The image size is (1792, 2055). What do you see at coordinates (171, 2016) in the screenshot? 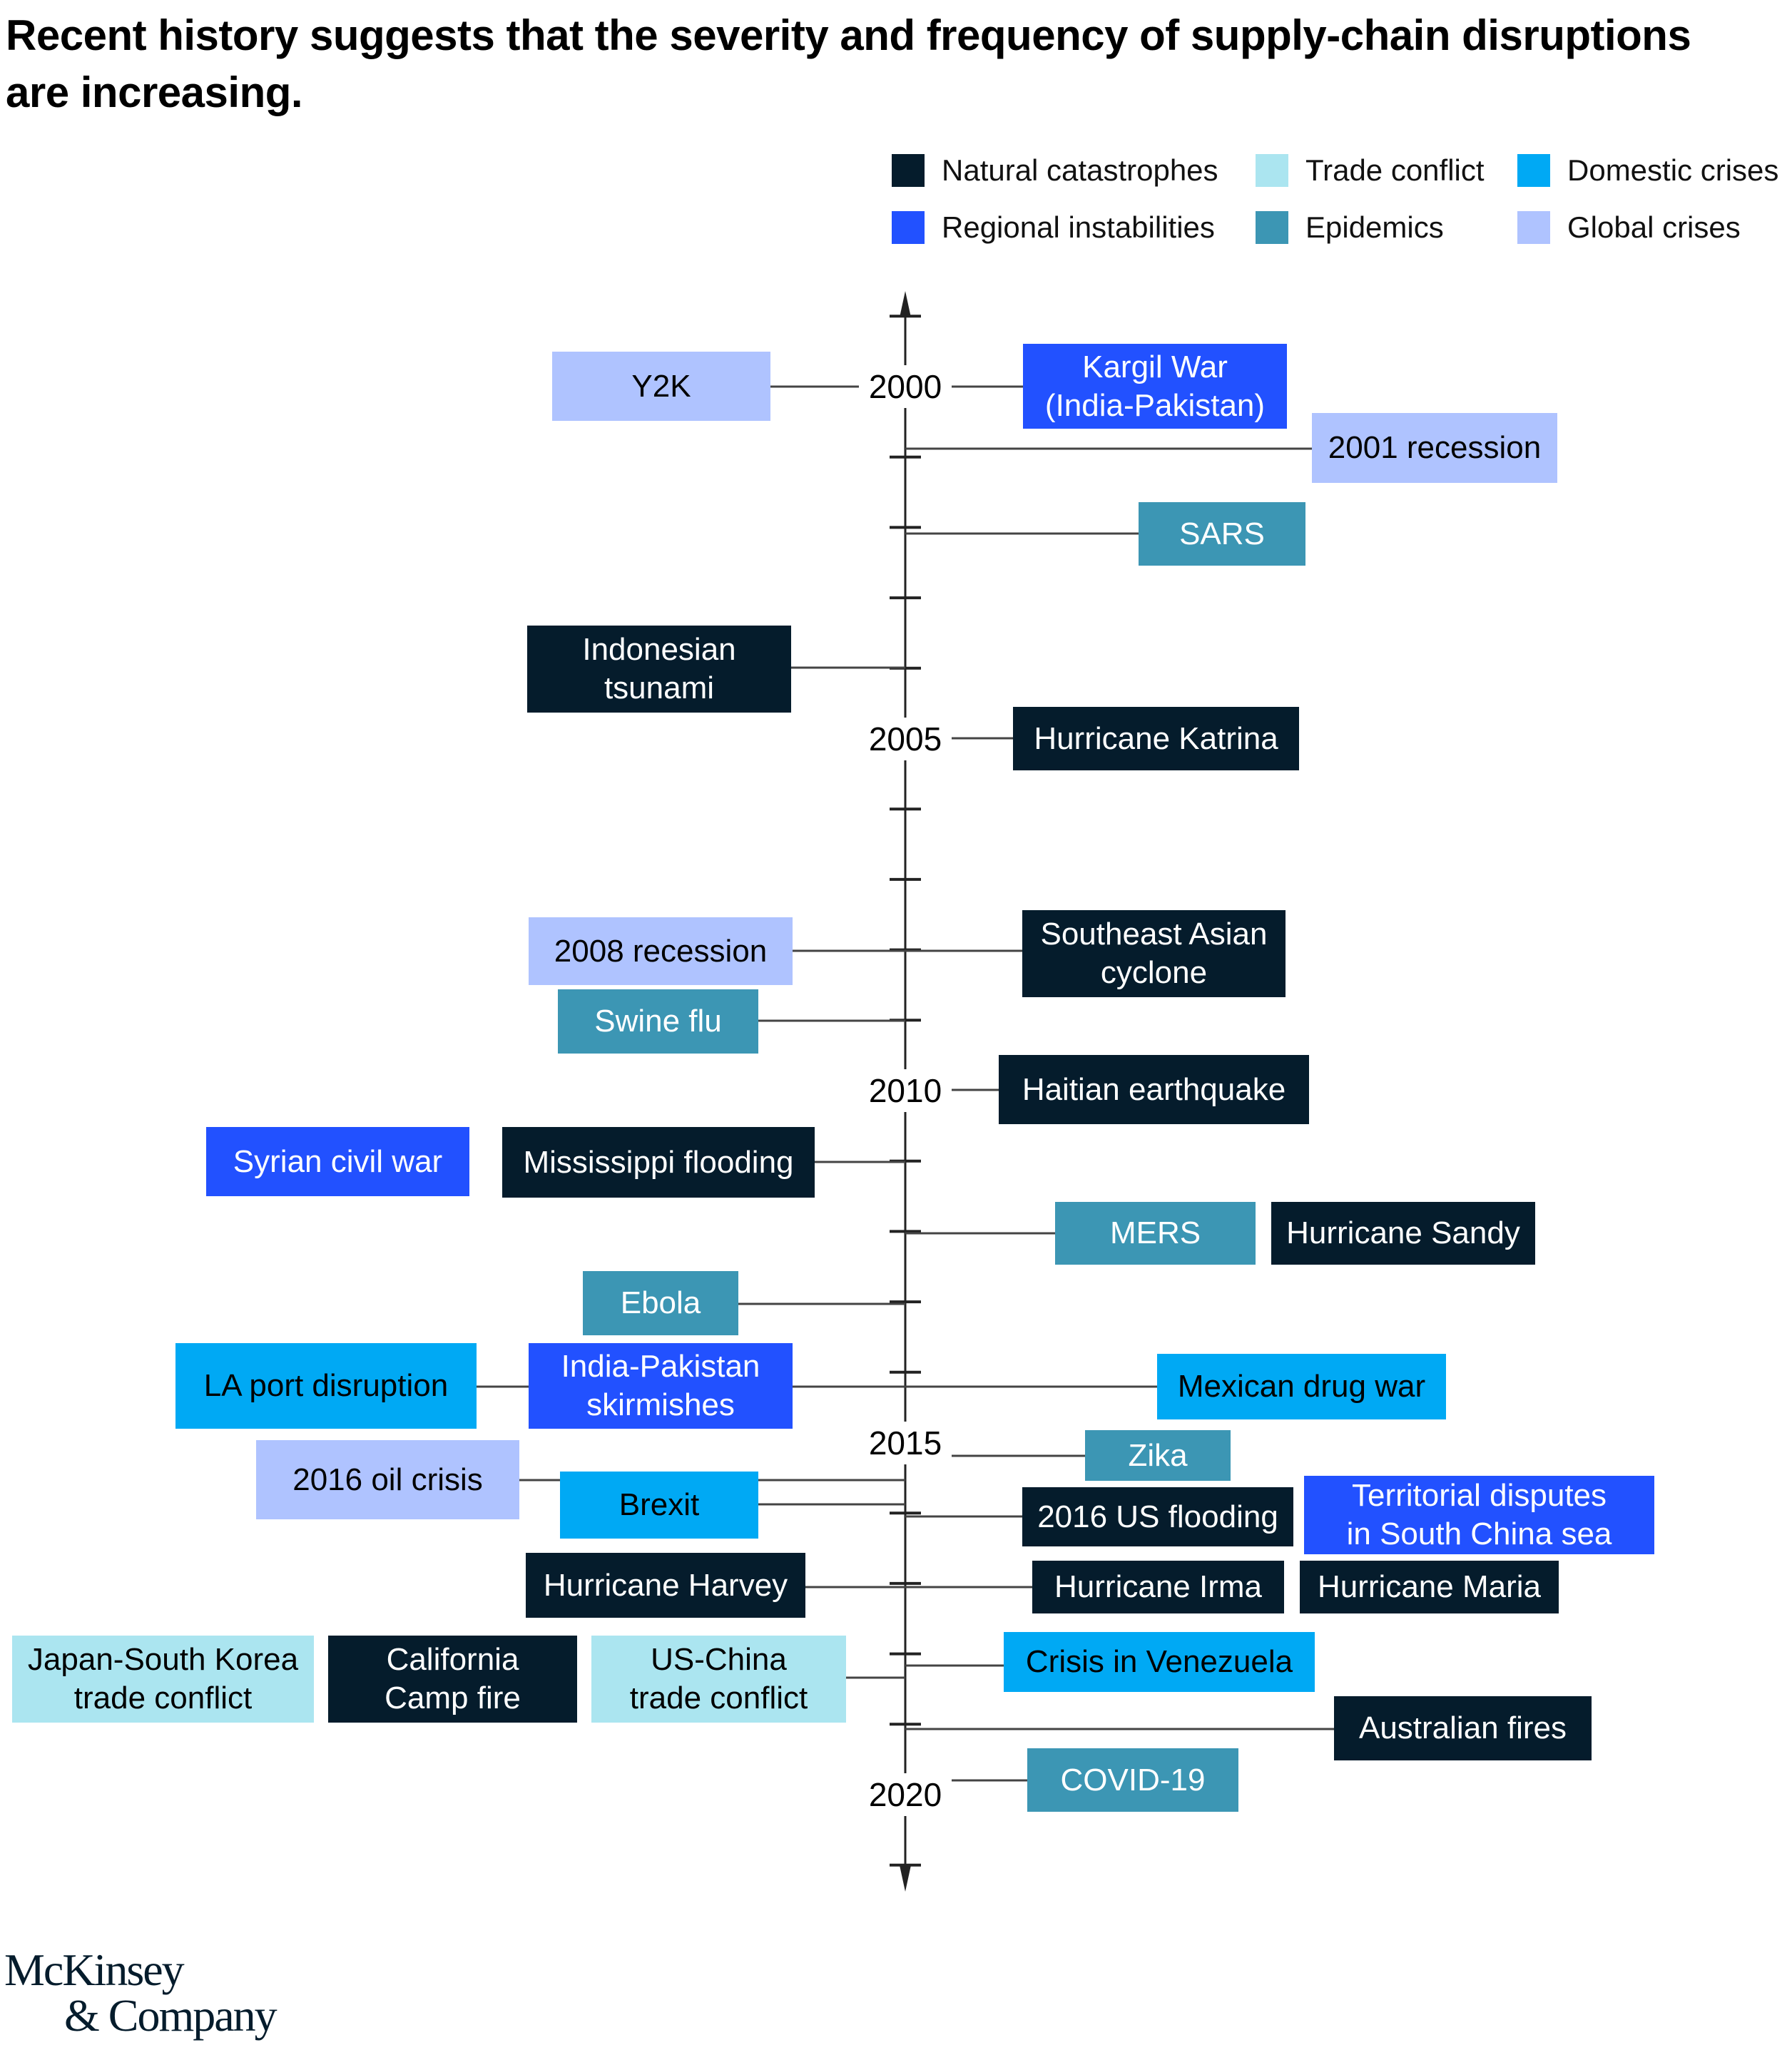
I see `logo-line-2: & Company` at bounding box center [171, 2016].